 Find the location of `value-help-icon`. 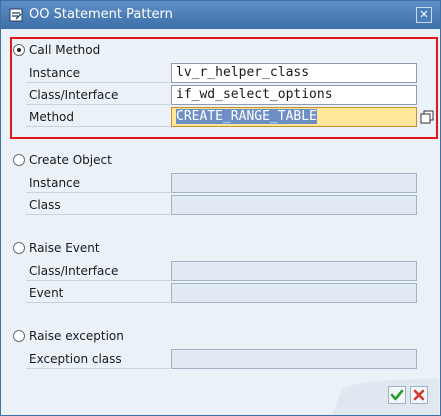

value-help-icon is located at coordinates (427, 117).